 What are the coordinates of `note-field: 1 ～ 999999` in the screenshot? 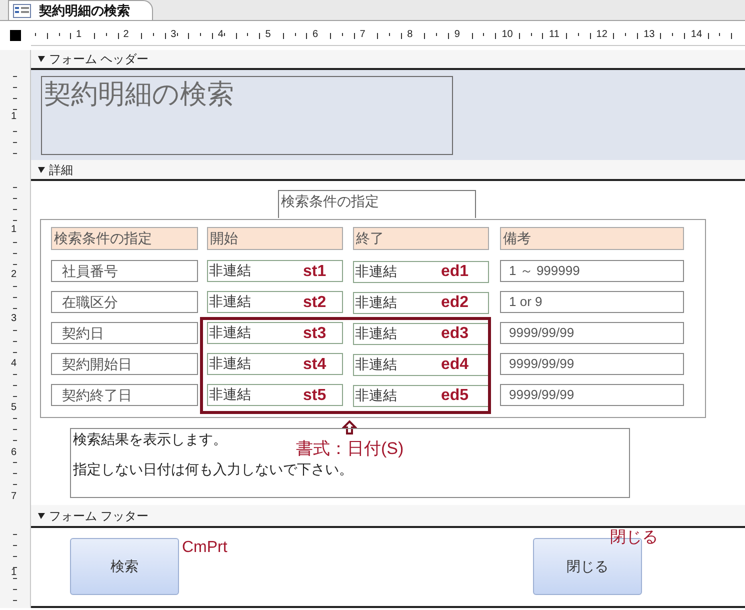 It's located at (592, 271).